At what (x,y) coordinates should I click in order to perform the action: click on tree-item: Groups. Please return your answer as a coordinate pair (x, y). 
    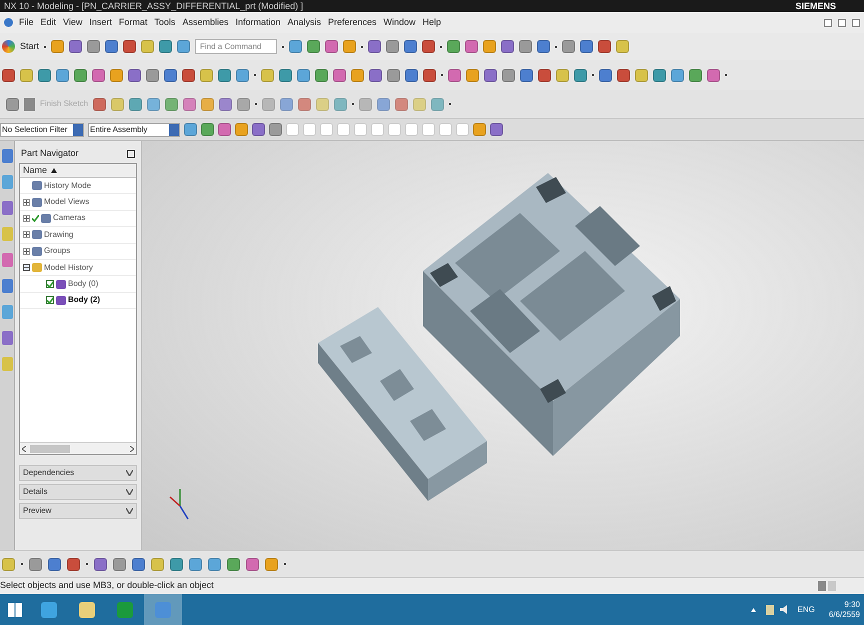
    Looking at the image, I should click on (57, 251).